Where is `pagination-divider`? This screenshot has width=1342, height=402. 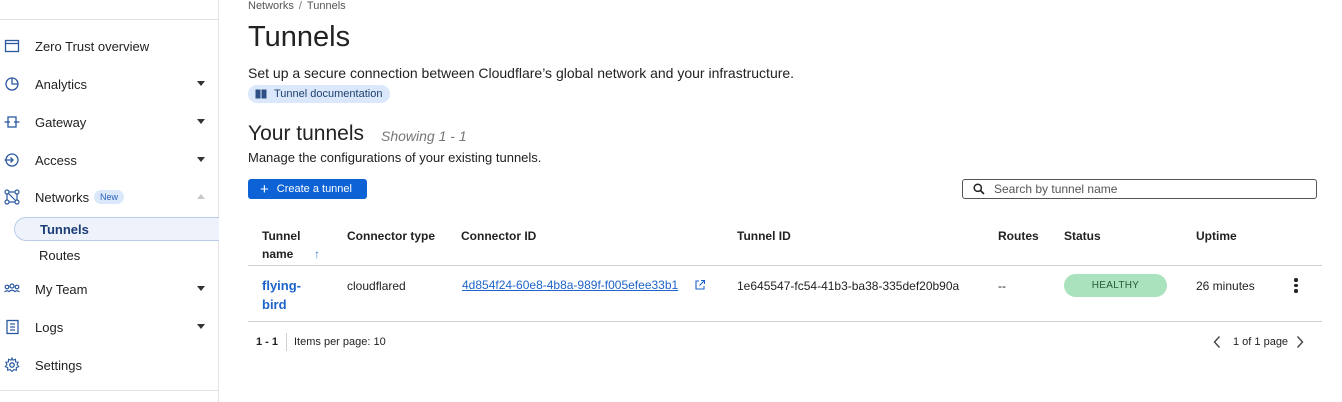
pagination-divider is located at coordinates (286, 342).